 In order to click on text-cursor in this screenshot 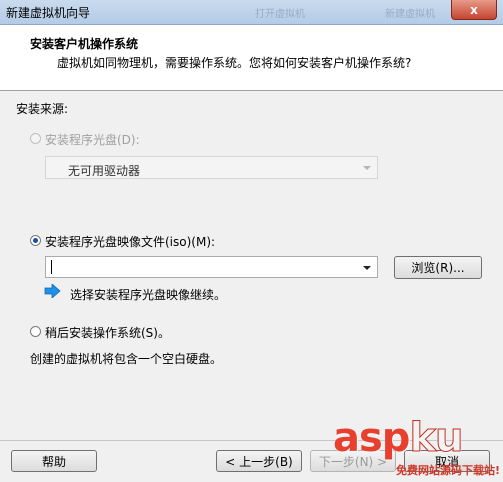, I will do `click(51, 267)`.